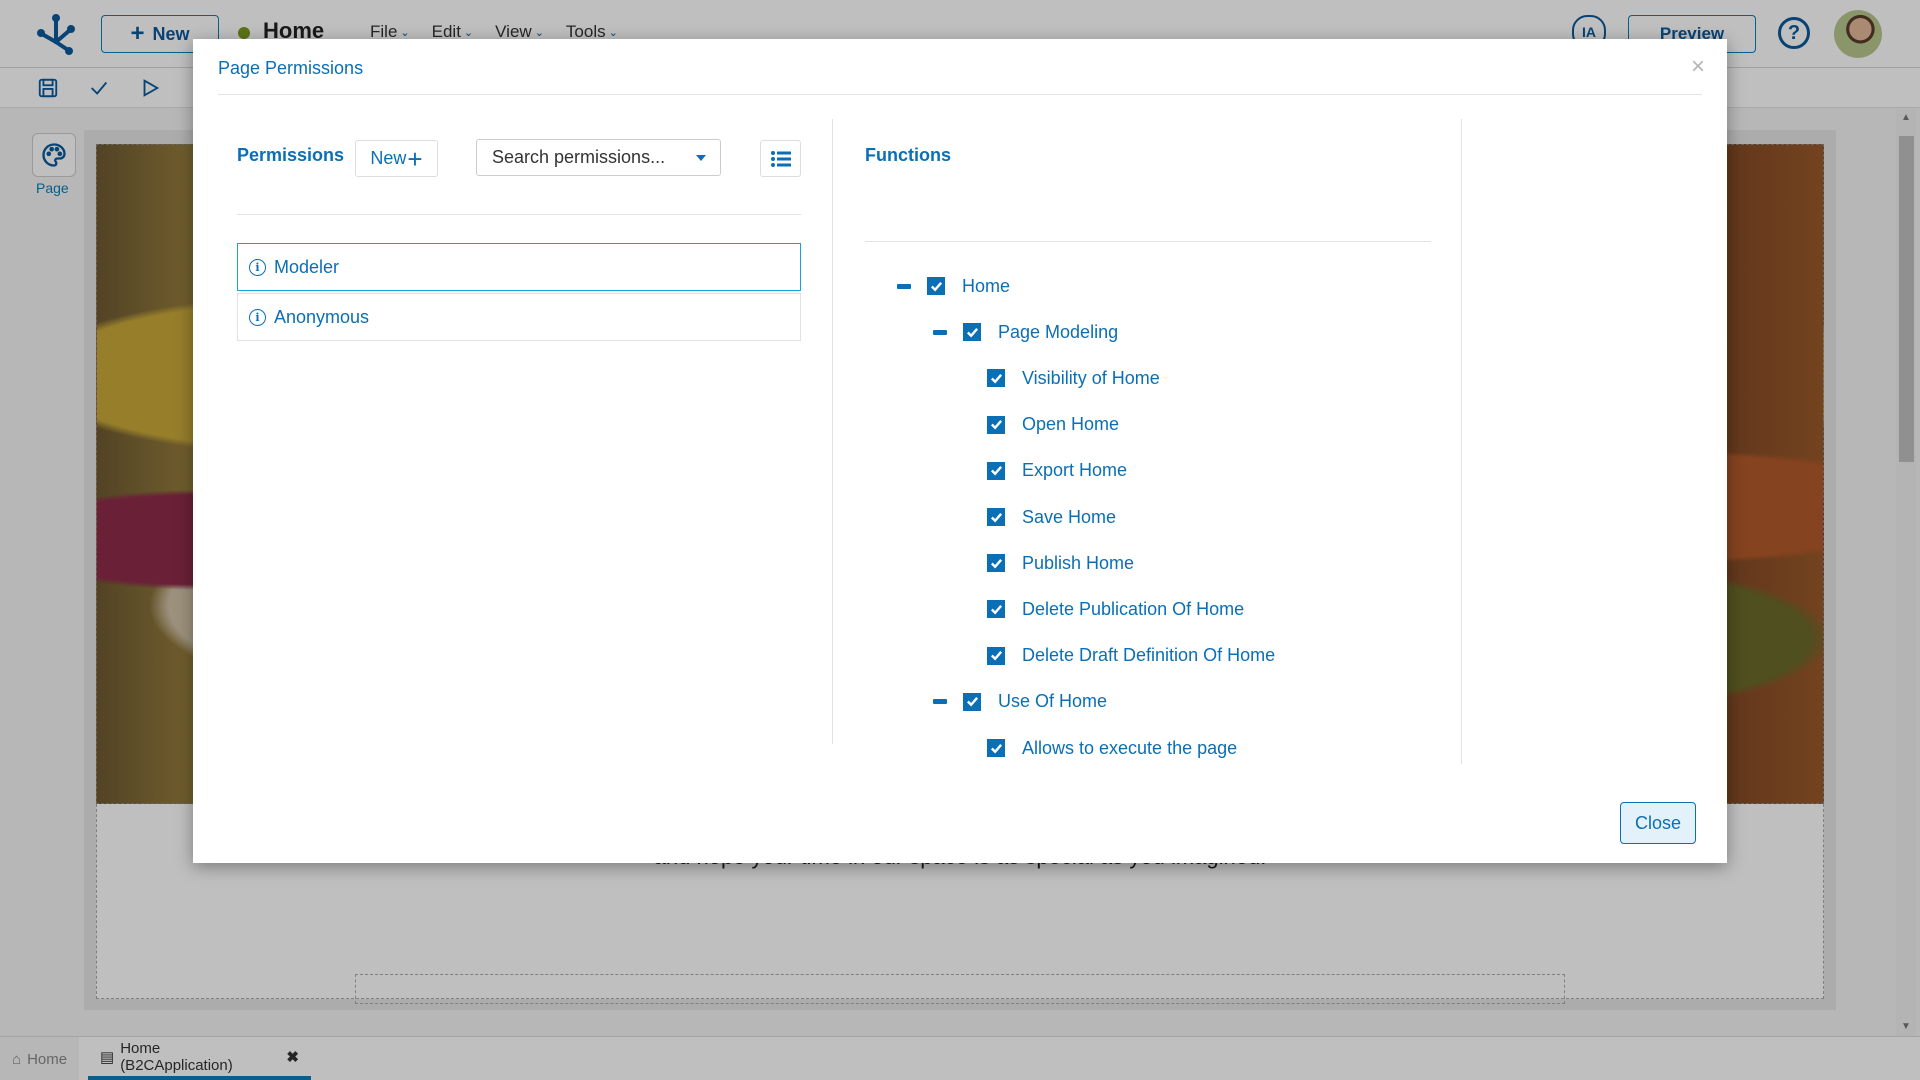 This screenshot has width=1920, height=1080. I want to click on plus-icon: +, so click(415, 158).